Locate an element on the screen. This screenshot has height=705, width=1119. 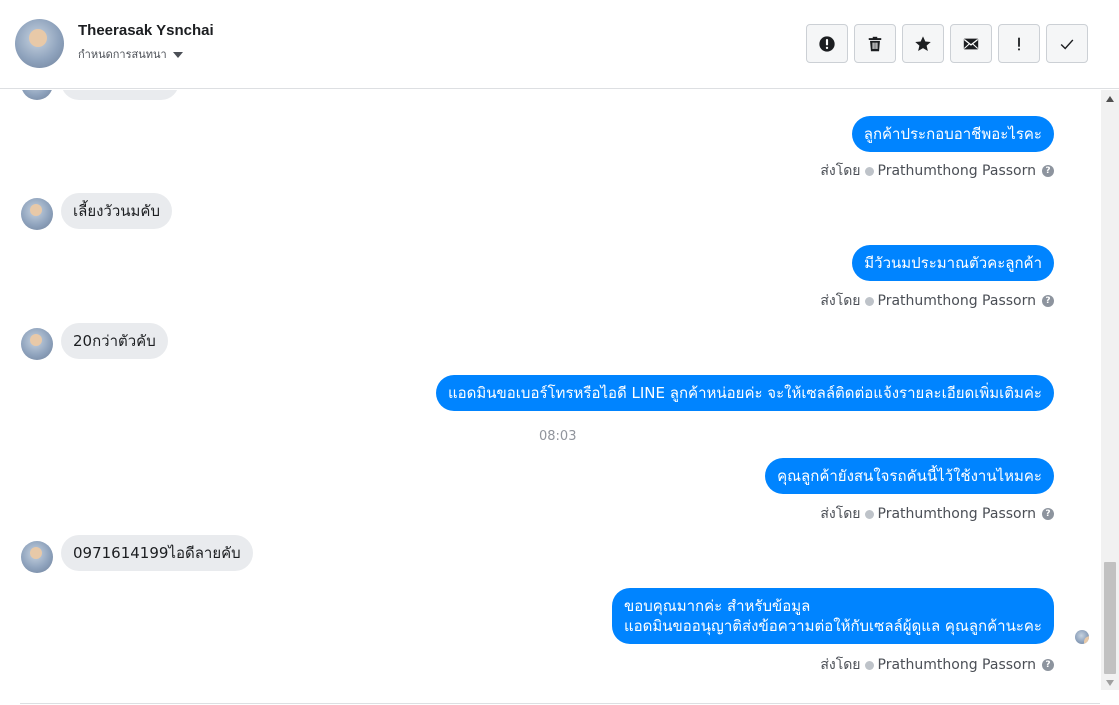
star-icon is located at coordinates (923, 43).